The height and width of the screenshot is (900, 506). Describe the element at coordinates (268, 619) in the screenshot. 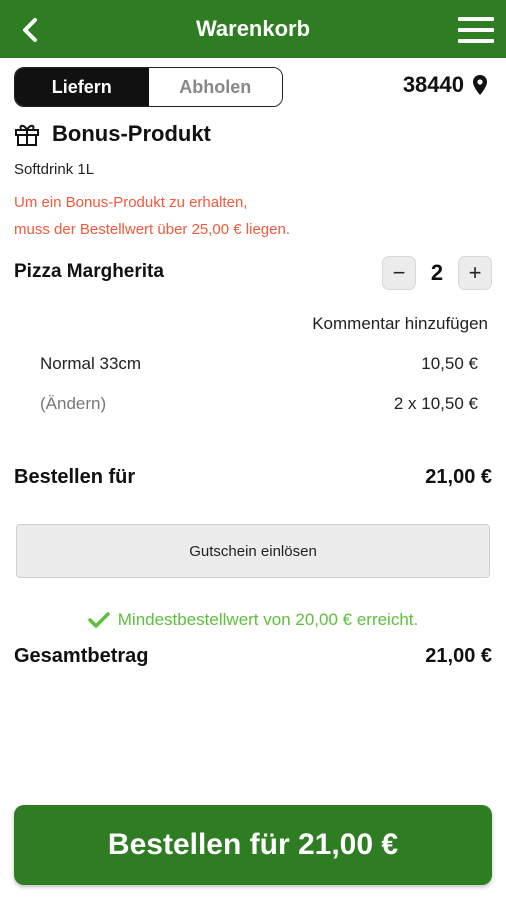

I see `minimum-order-text: Mindestbestellwert von 20,00 € erreicht.` at that location.